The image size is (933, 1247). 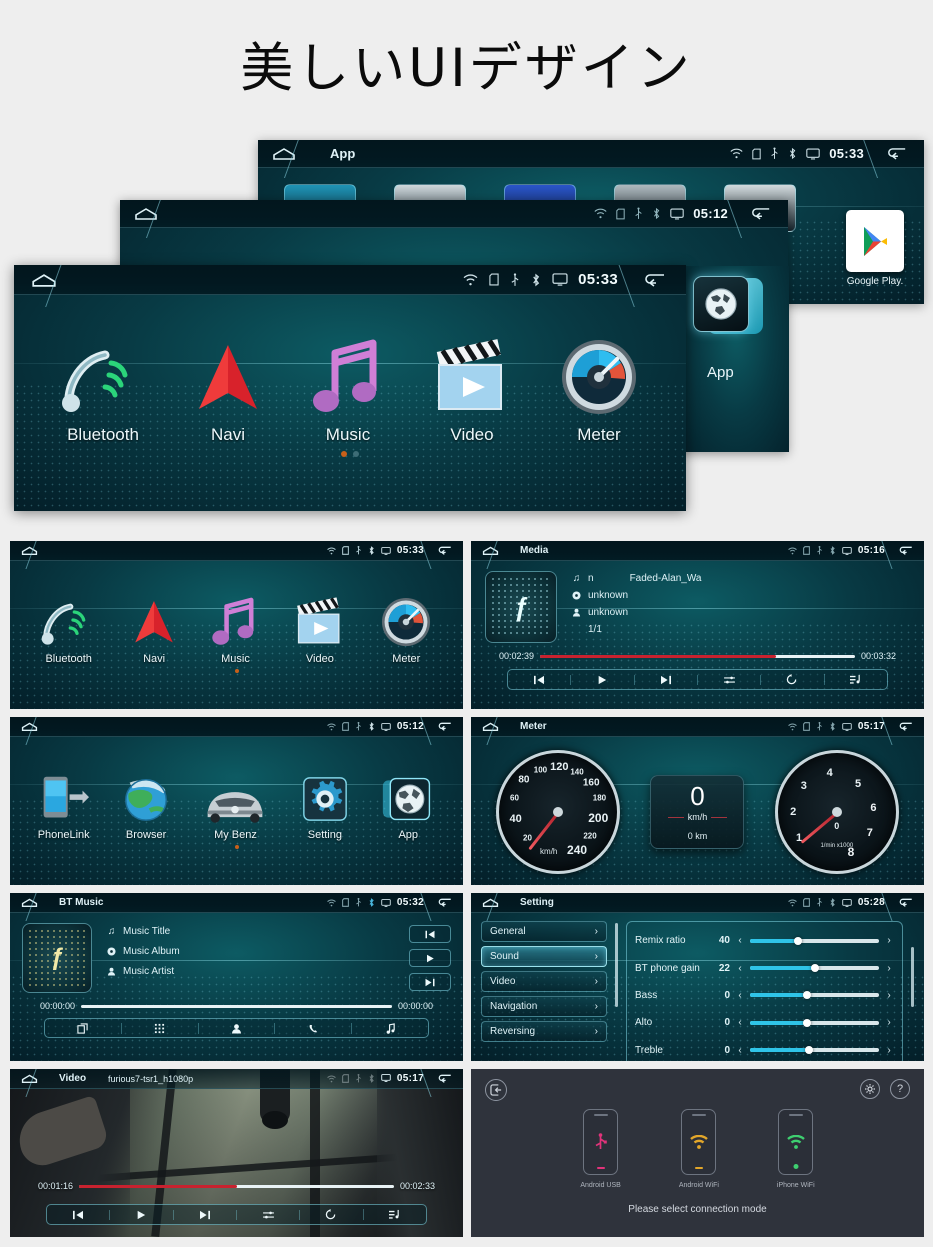 I want to click on app-item-setting: Setting, so click(x=325, y=805).